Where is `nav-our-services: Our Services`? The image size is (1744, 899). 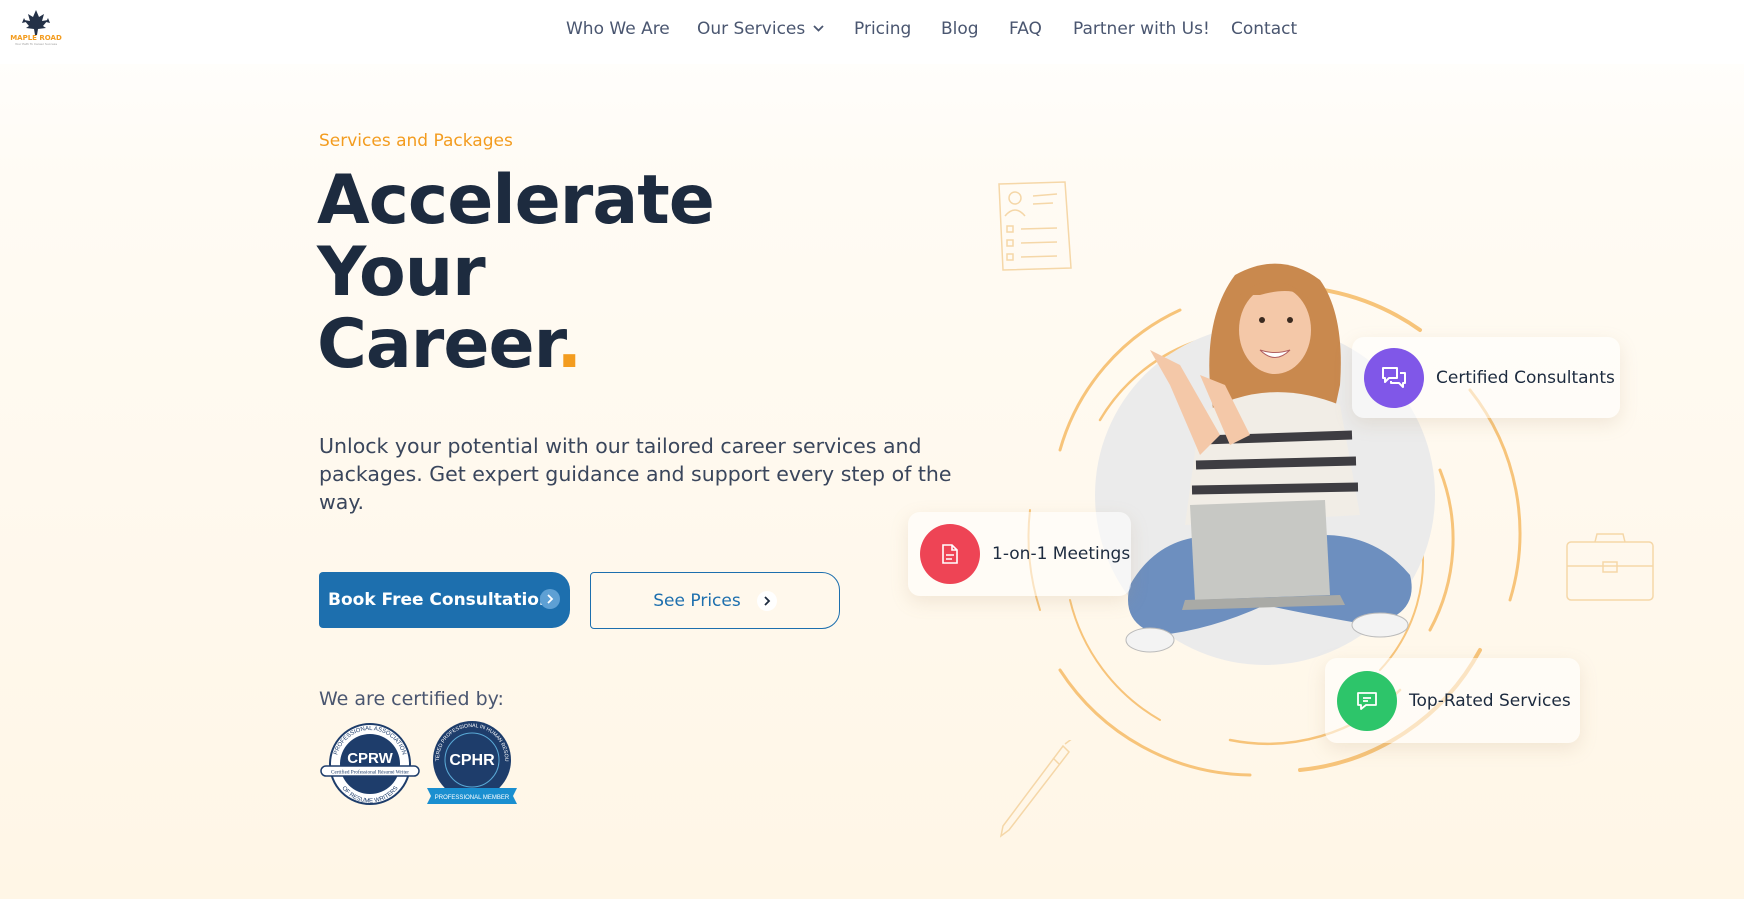
nav-our-services: Our Services is located at coordinates (760, 29).